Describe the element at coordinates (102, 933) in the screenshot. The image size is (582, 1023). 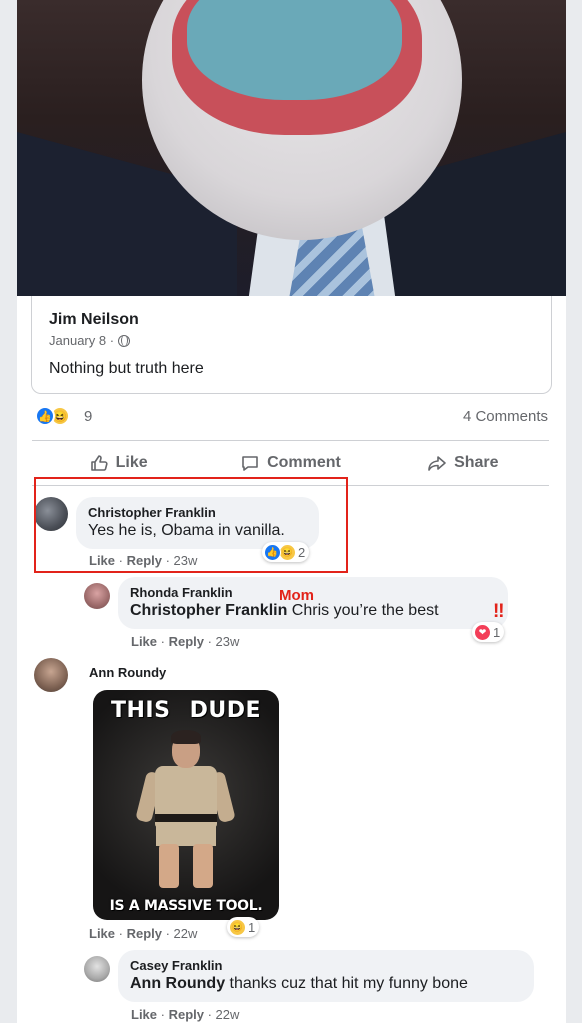
I see `comment-like-link: Like` at that location.